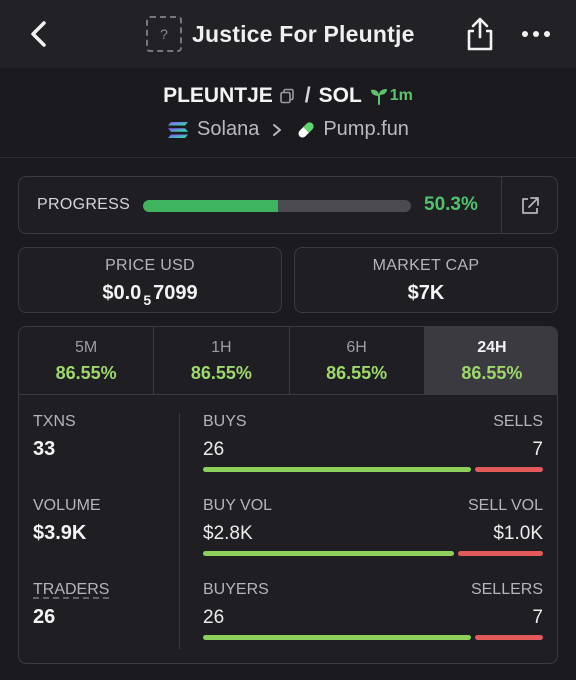 This screenshot has width=576, height=680. I want to click on buyers-label: BUYERS, so click(236, 589).